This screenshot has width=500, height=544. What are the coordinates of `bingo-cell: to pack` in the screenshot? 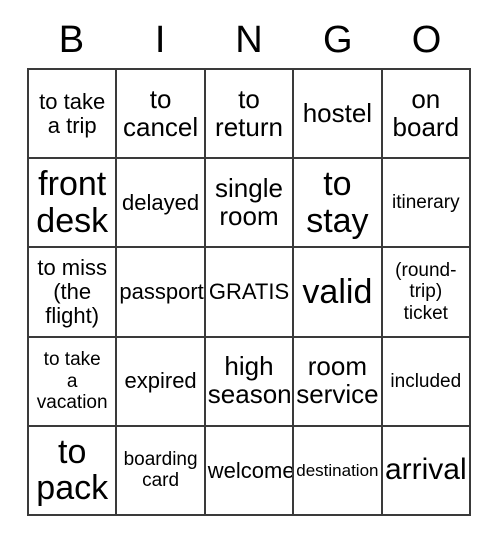 It's located at (73, 471).